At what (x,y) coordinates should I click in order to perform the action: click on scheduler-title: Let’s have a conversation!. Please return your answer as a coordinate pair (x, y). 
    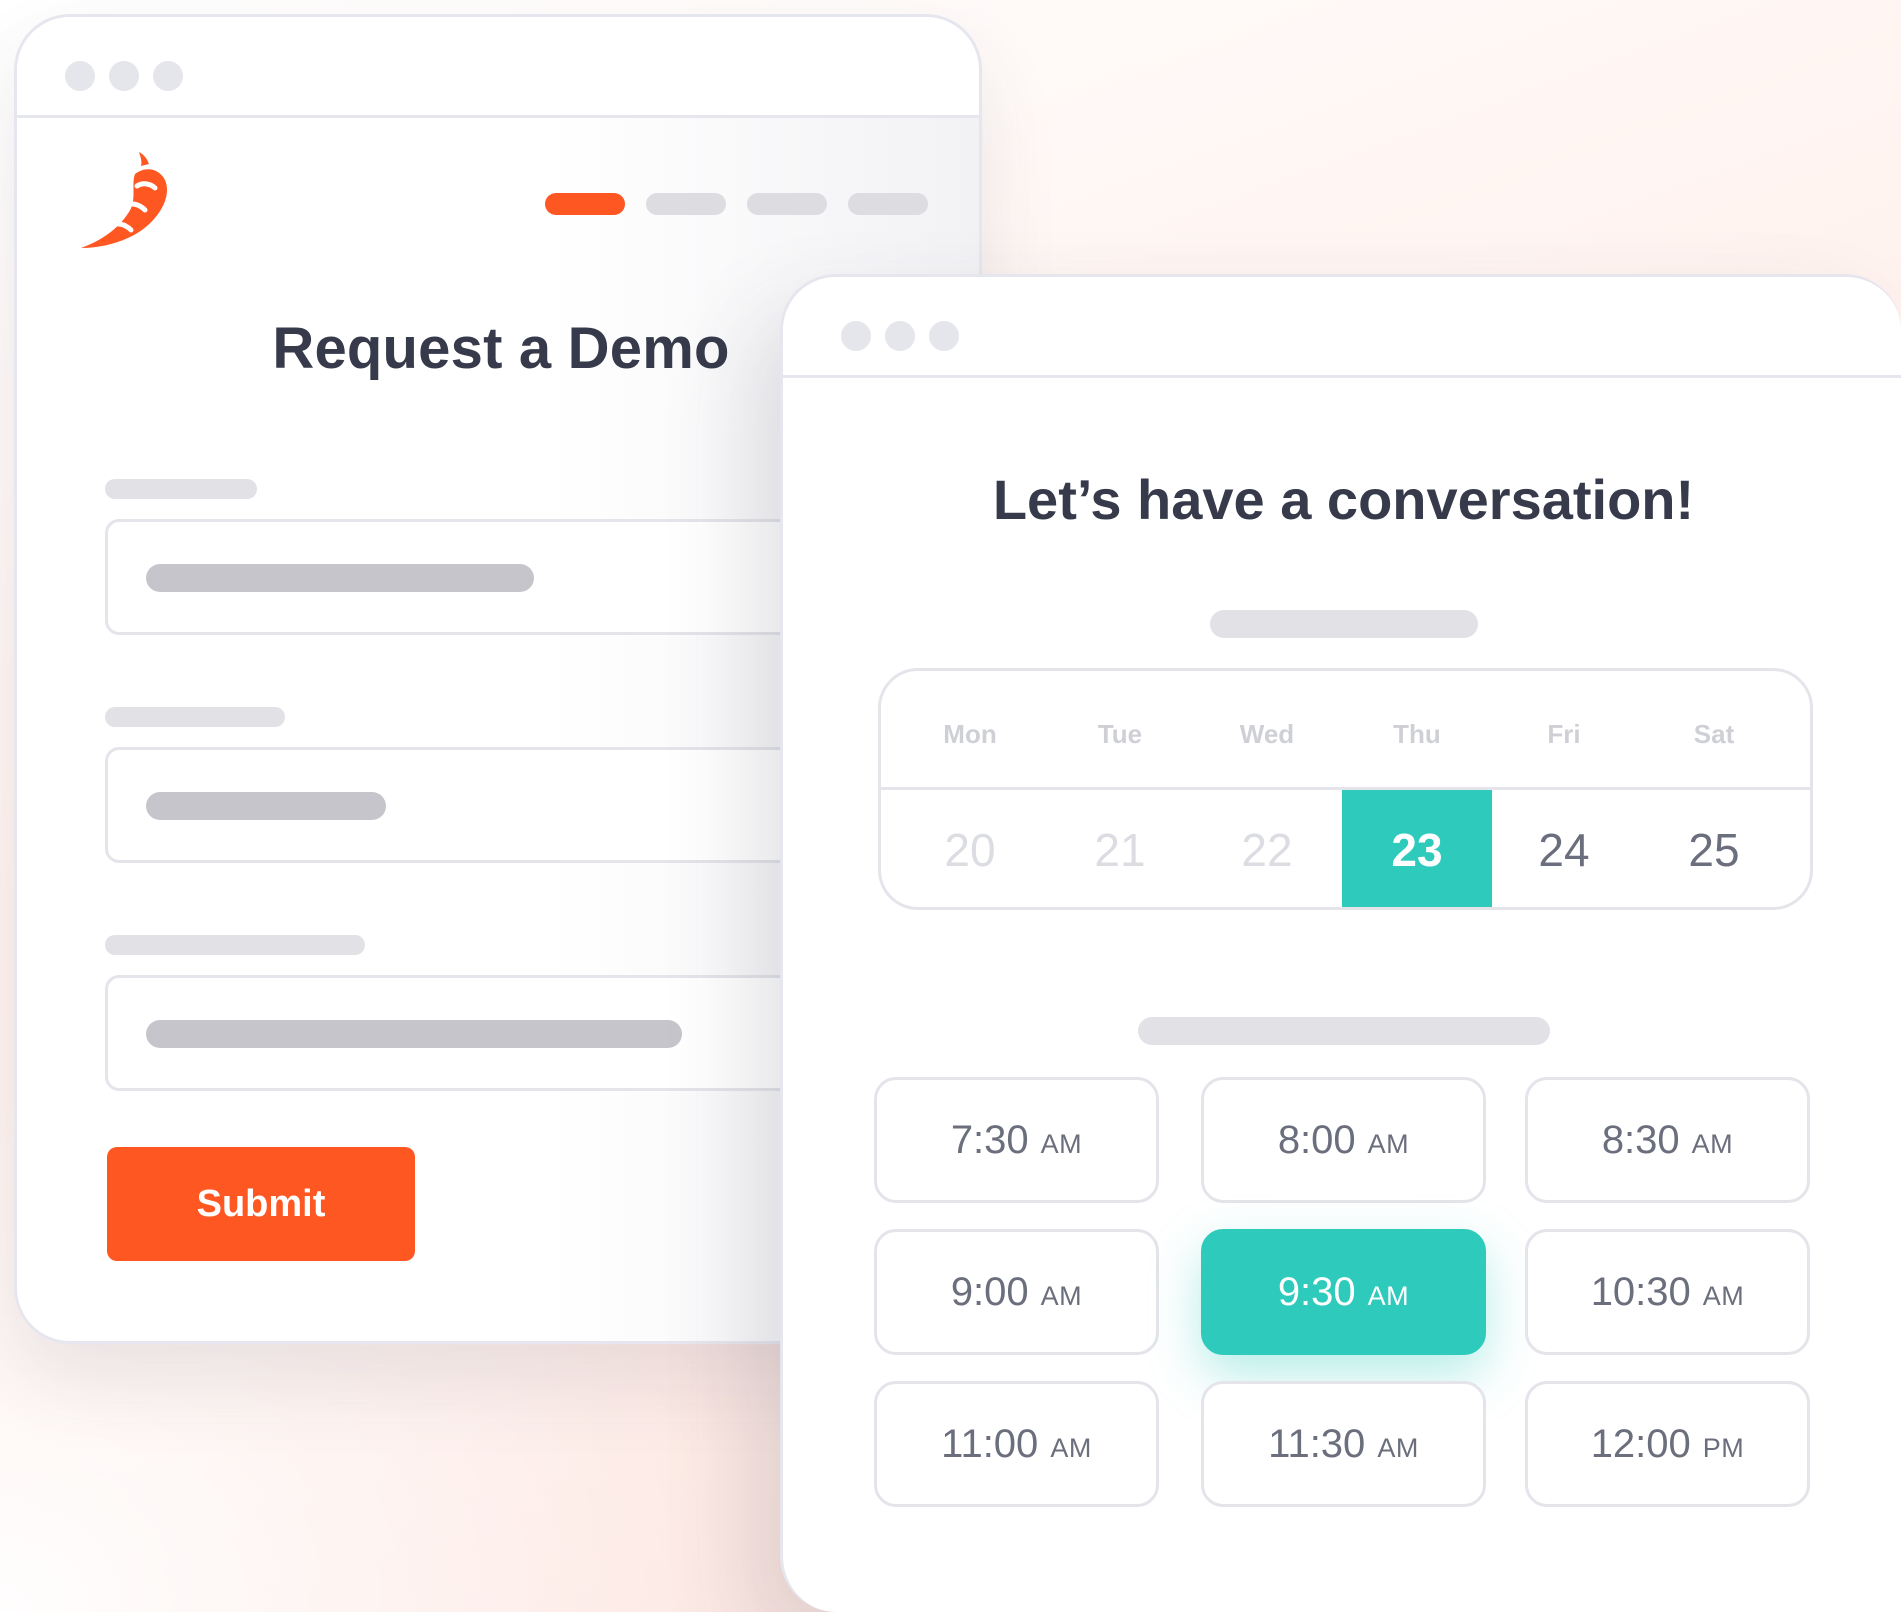
    Looking at the image, I should click on (1343, 499).